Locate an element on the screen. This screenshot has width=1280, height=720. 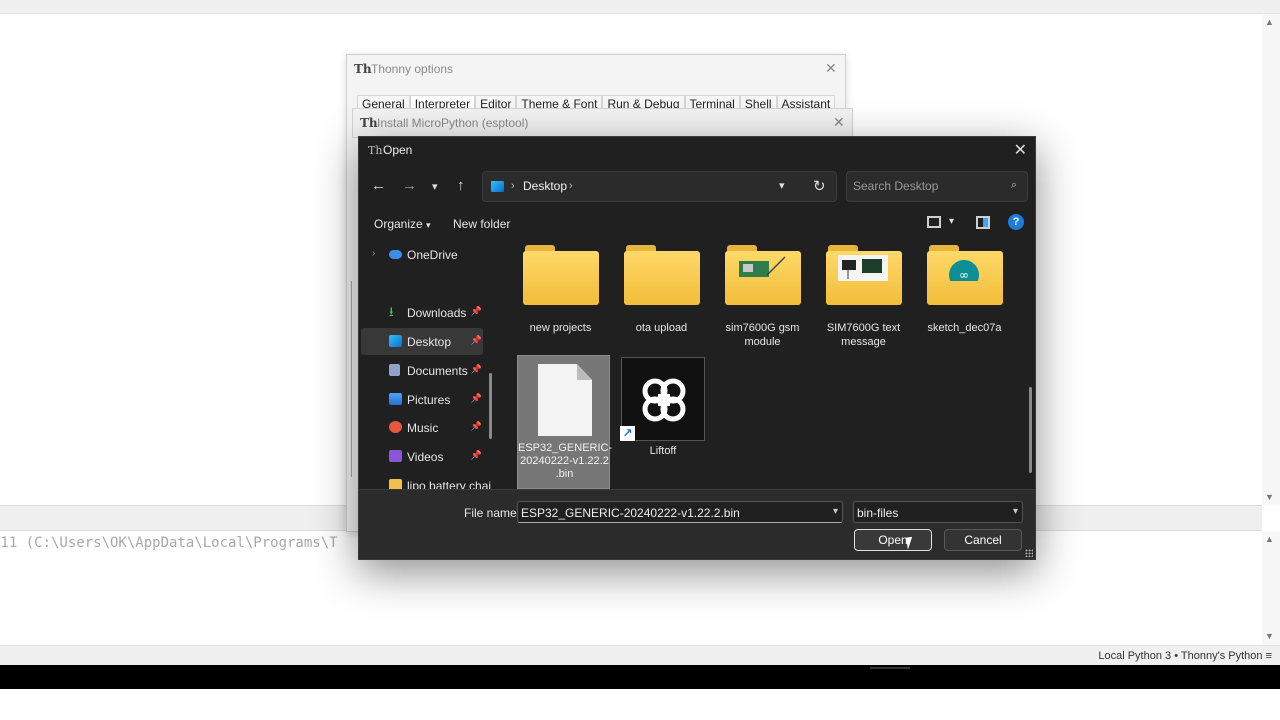
address-bar: › Desktop › ▾ ↻ is located at coordinates (659, 186).